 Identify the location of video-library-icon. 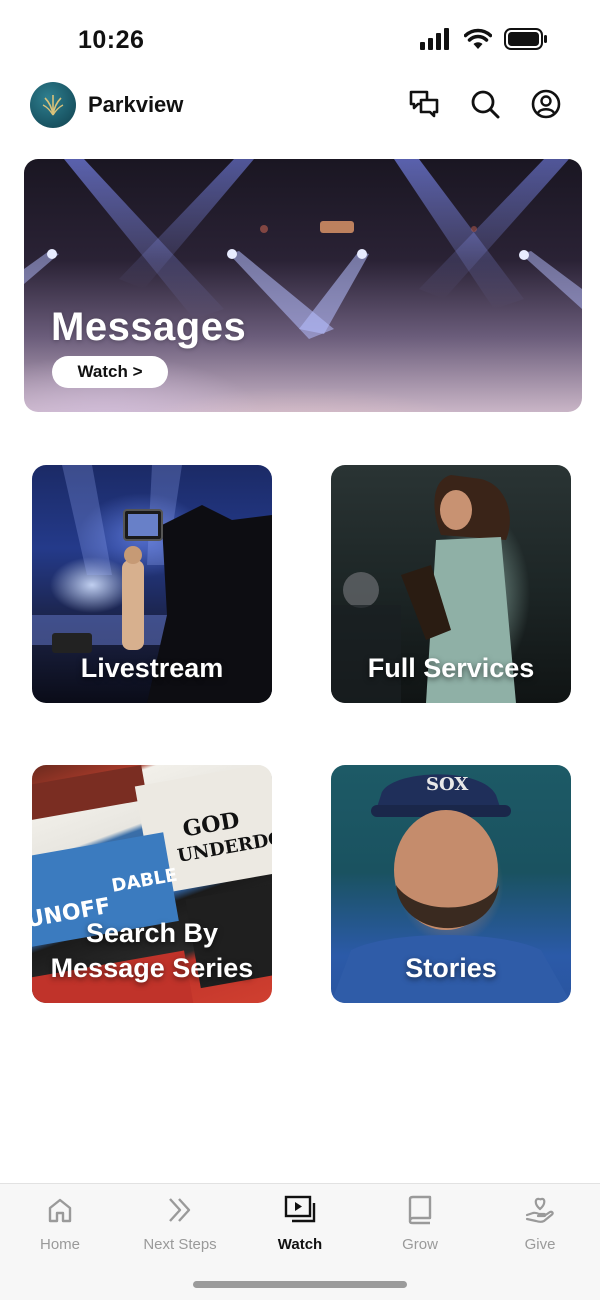
(300, 1210).